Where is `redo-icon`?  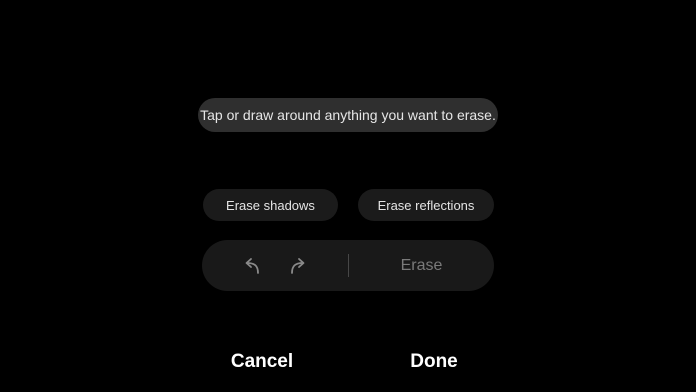 redo-icon is located at coordinates (298, 266).